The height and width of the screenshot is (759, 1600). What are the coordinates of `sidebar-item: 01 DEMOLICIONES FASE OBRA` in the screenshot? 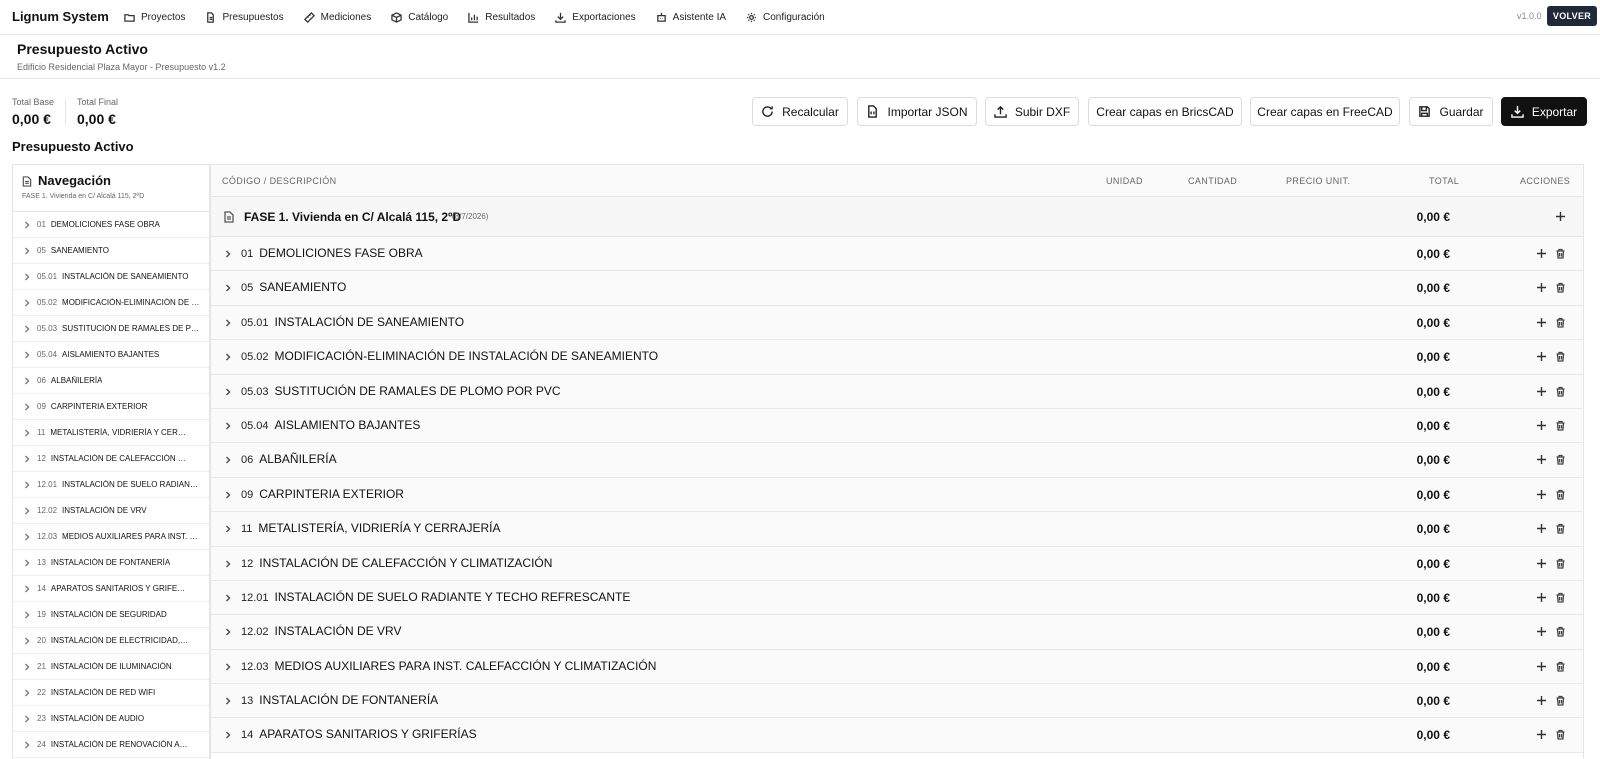 It's located at (111, 225).